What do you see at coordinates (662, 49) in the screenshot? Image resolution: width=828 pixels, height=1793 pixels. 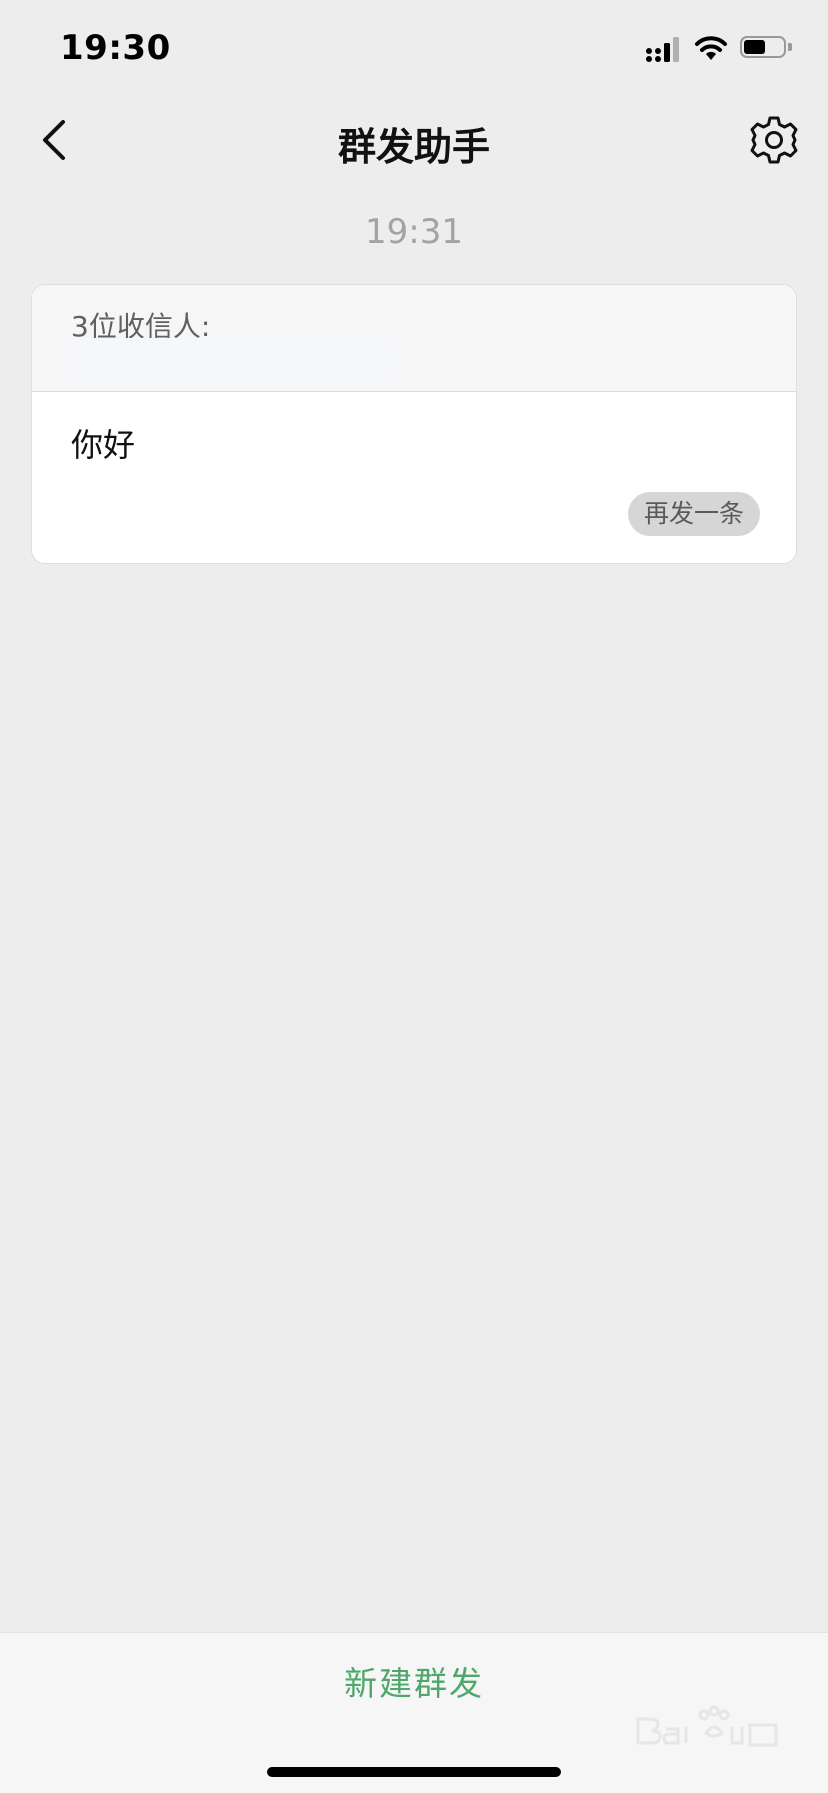 I see `signal-icon` at bounding box center [662, 49].